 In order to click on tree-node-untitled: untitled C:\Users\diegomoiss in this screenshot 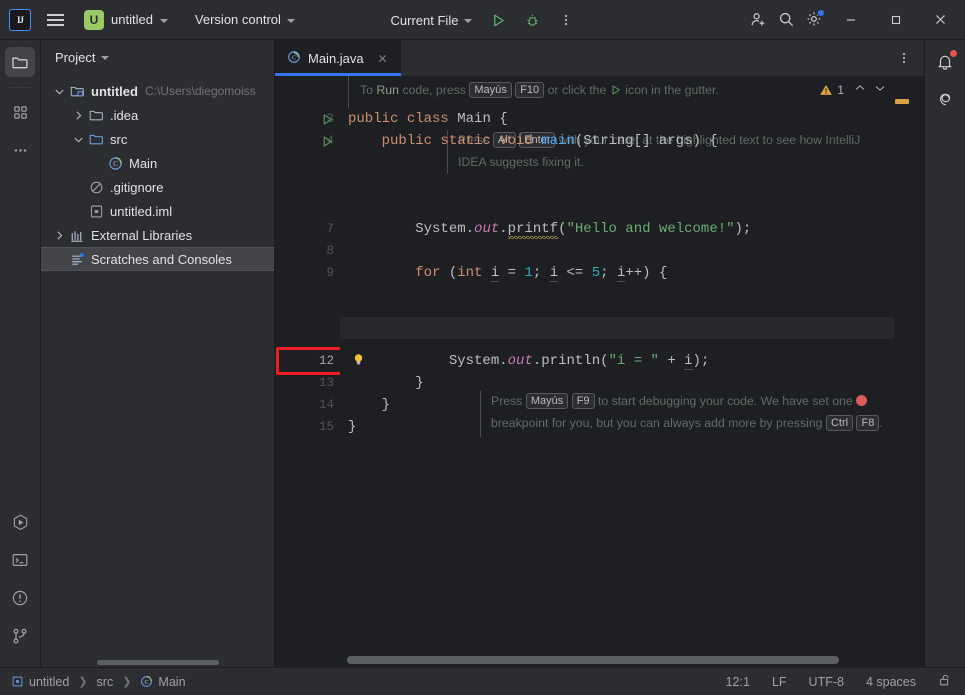, I will do `click(157, 91)`.